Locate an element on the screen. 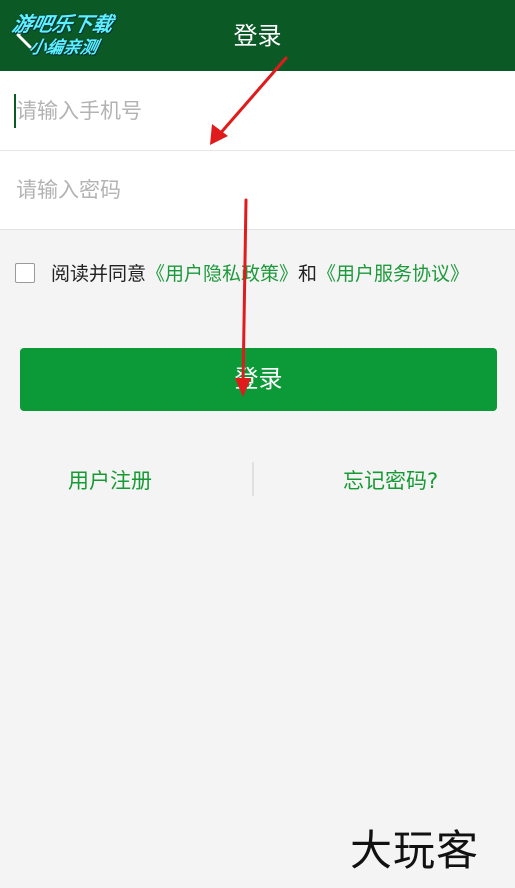  login-button: 登录 is located at coordinates (258, 379).